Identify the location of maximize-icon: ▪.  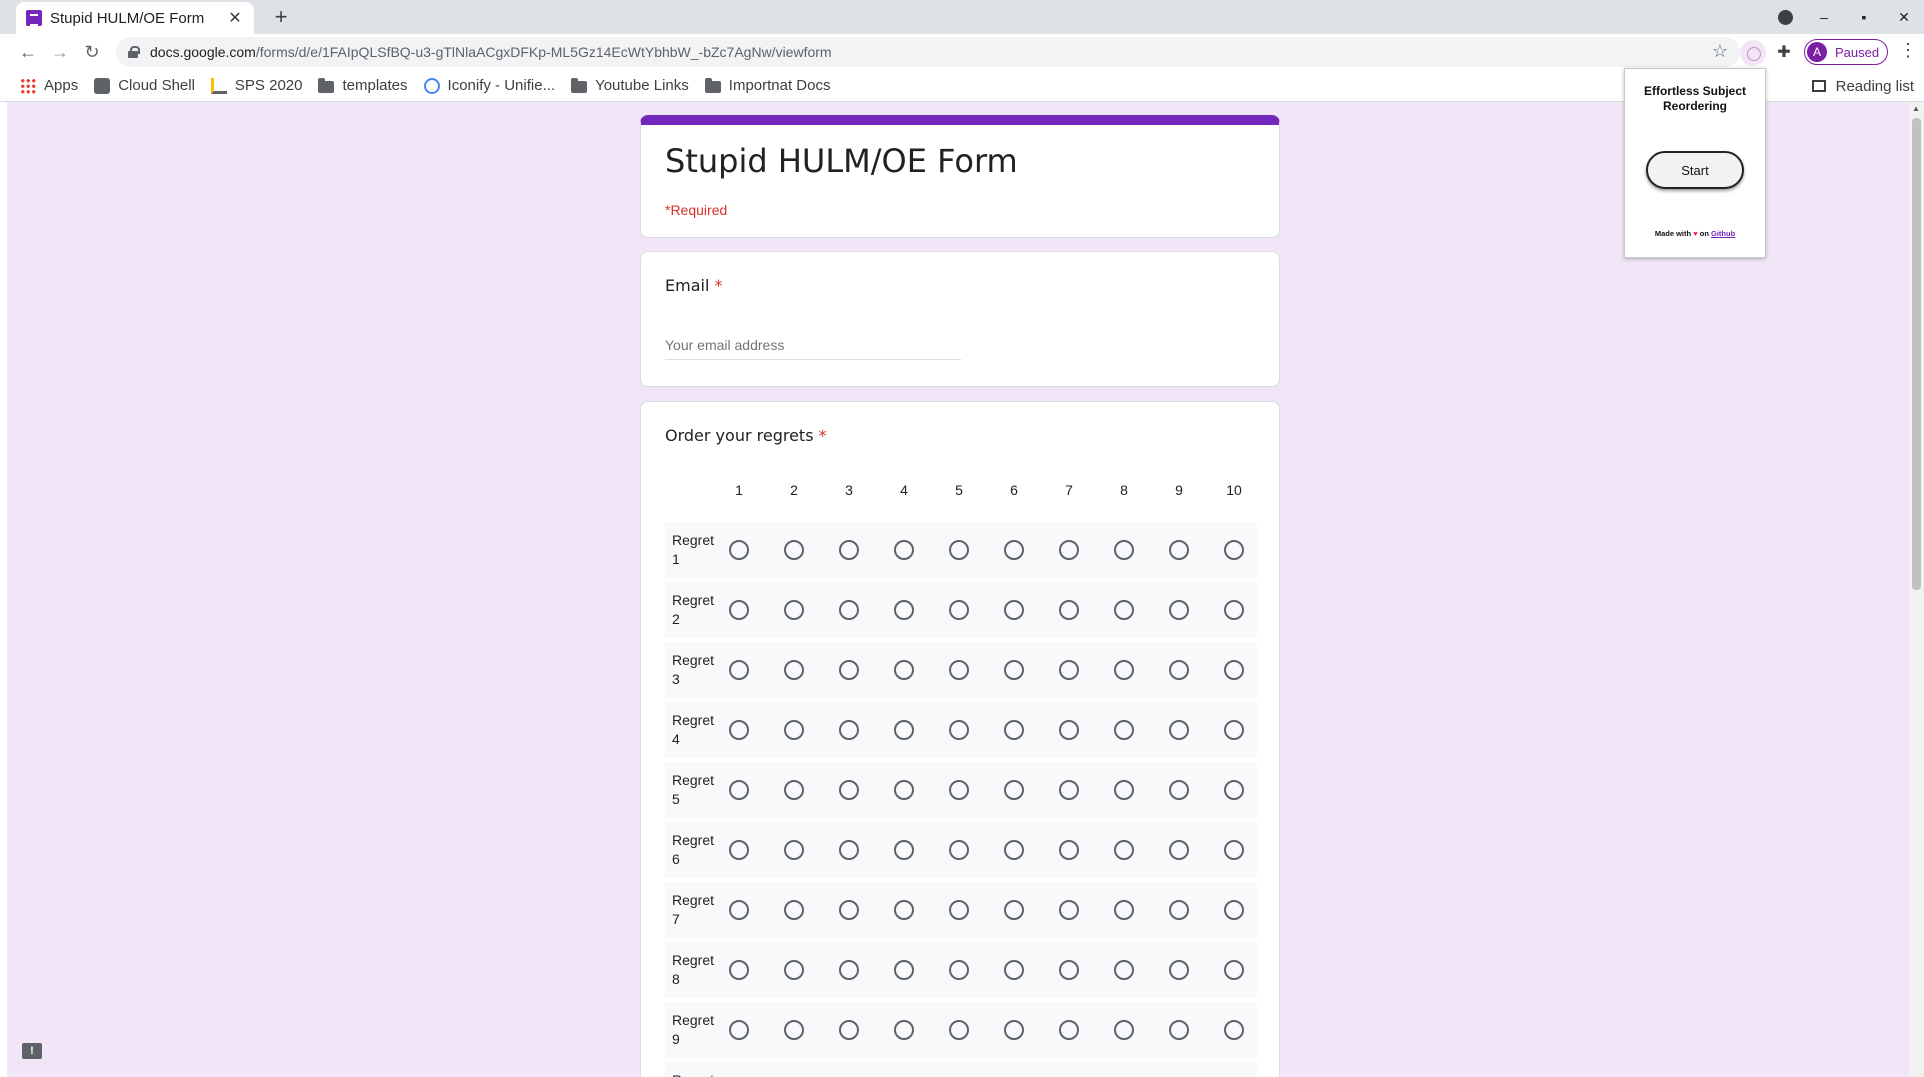
(1864, 17).